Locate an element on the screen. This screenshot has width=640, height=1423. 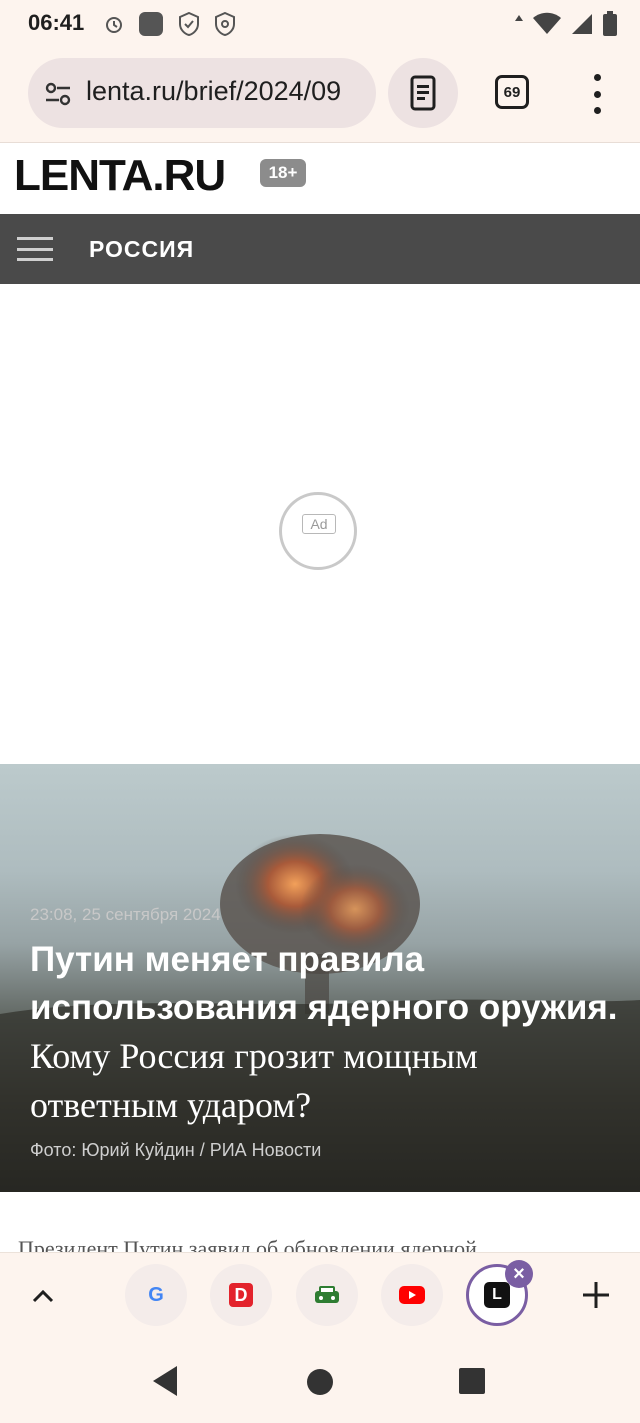
tab-dns: D is located at coordinates (241, 1295).